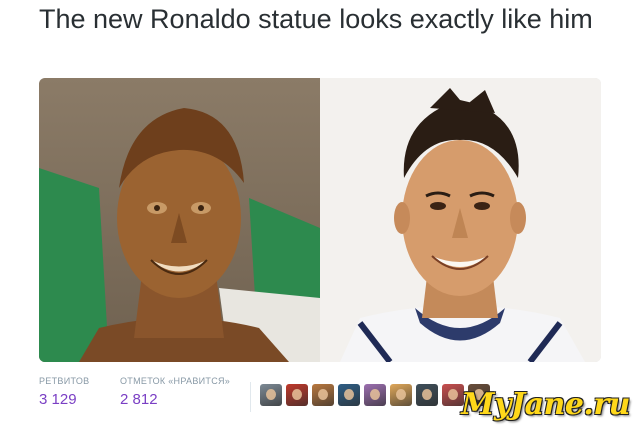 The width and height of the screenshot is (640, 425). Describe the element at coordinates (545, 404) in the screenshot. I see `site-watermark: MyJane.ru` at that location.